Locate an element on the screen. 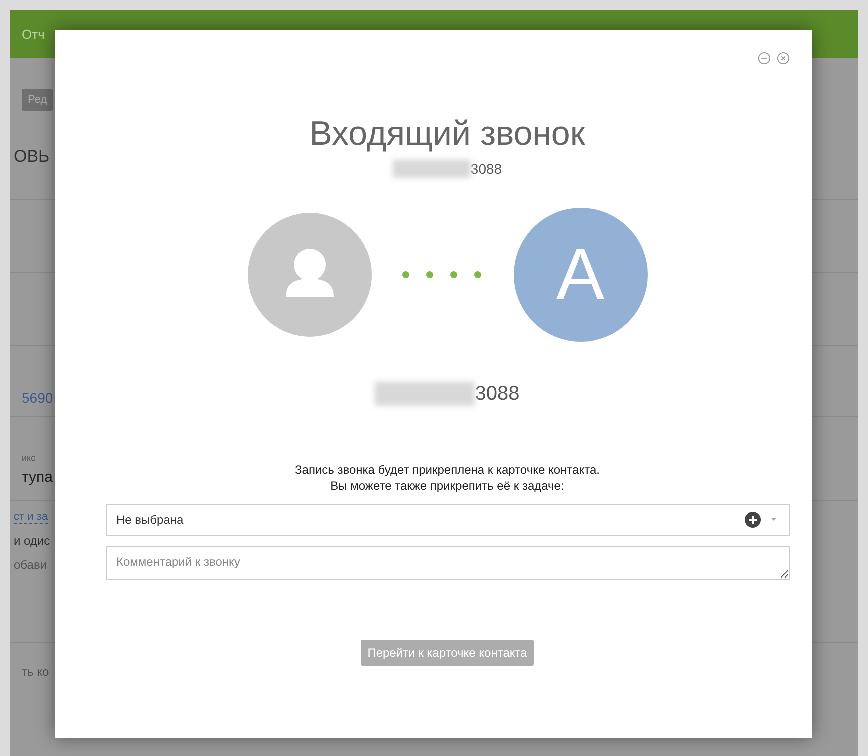 This screenshot has height=756, width=868. contact-number: 3088 is located at coordinates (497, 394).